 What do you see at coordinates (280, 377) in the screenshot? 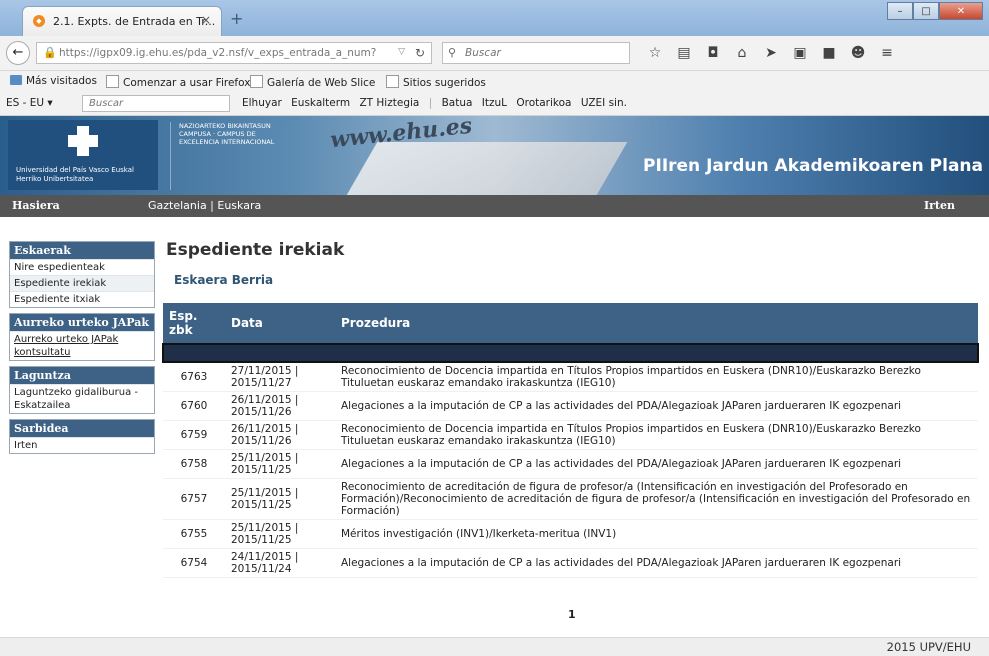
I see `file-date: 27/11/2015 | 2015/11/27` at bounding box center [280, 377].